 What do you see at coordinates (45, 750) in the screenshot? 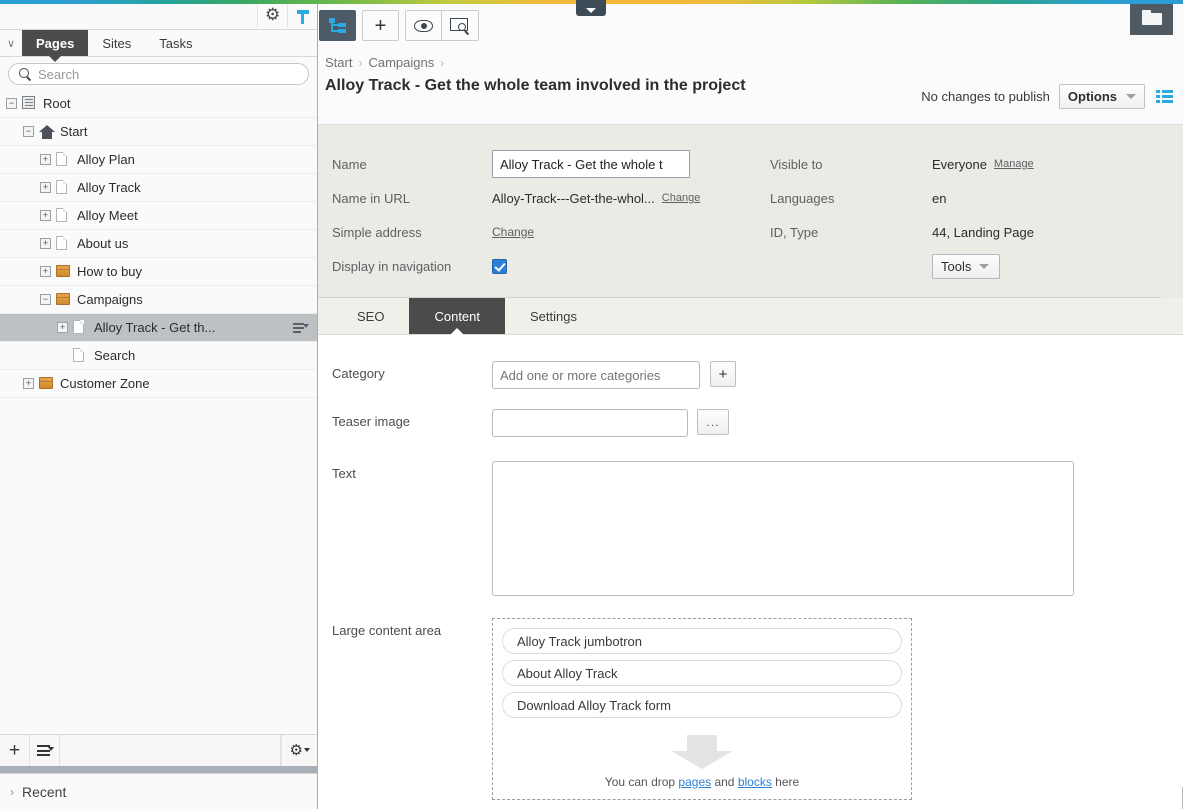
I see `tree-actions-menu-button` at bounding box center [45, 750].